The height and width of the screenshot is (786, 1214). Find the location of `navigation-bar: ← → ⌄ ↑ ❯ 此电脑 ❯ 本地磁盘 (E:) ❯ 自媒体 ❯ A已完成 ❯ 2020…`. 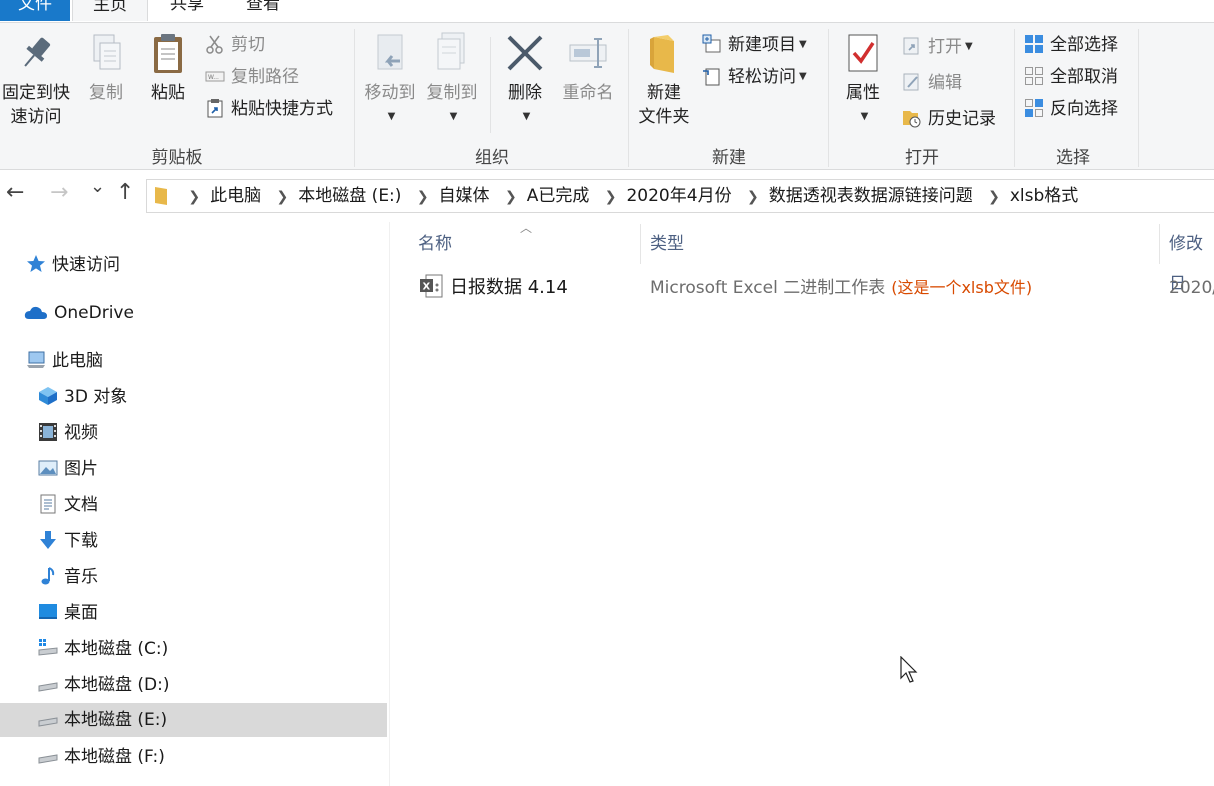

navigation-bar: ← → ⌄ ↑ ❯ 此电脑 ❯ 本地磁盘 (E:) ❯ 自媒体 ❯ A已完成 ❯ 2020… is located at coordinates (607, 195).